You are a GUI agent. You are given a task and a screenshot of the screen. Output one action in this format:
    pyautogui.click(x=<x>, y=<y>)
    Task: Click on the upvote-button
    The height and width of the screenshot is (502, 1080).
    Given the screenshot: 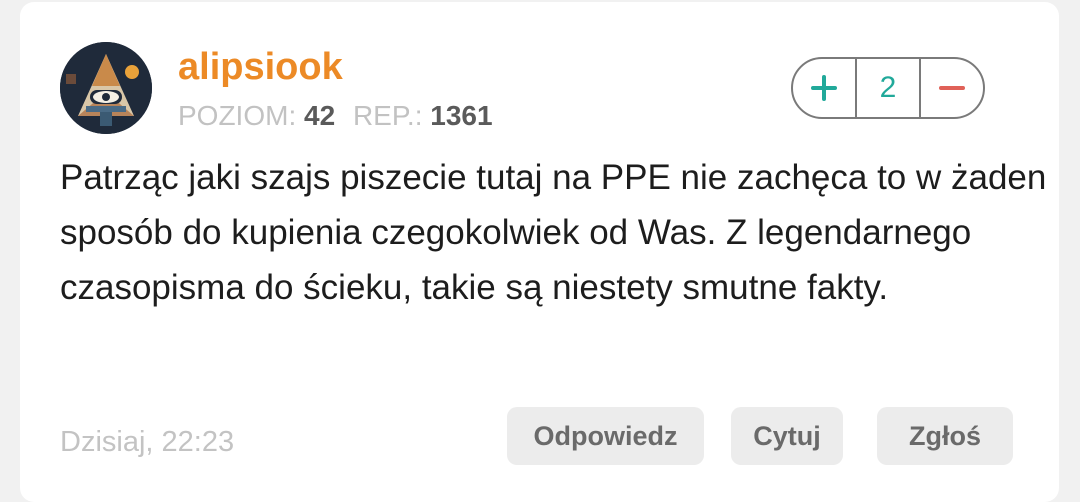 What is the action you would take?
    pyautogui.click(x=824, y=88)
    